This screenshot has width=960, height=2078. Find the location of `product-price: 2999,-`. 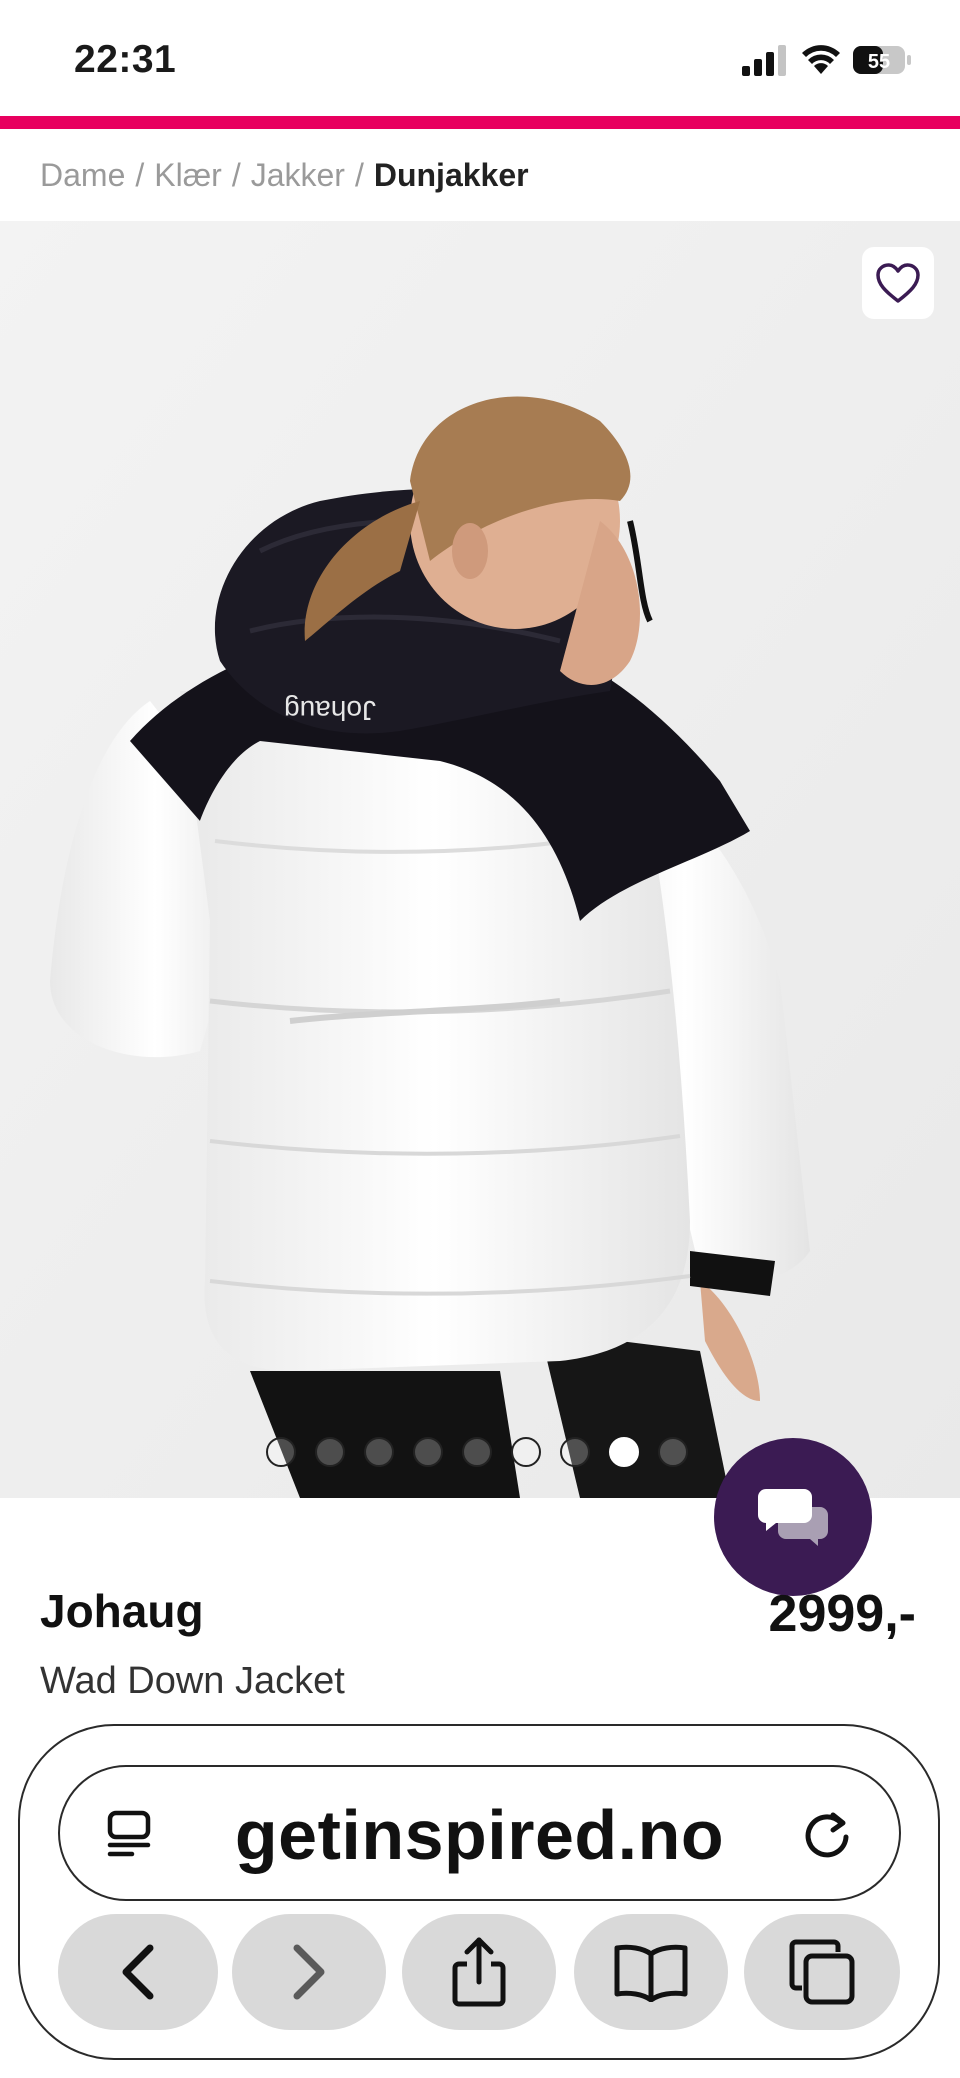

product-price: 2999,- is located at coordinates (842, 1614).